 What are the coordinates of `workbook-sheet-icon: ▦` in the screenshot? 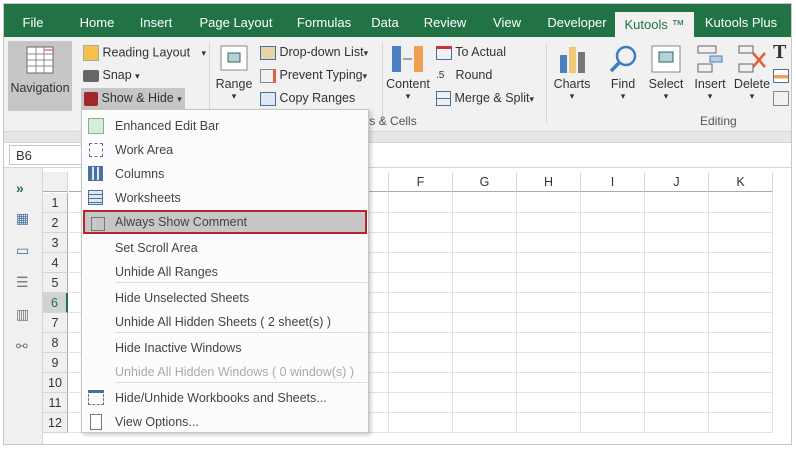 It's located at (22, 218).